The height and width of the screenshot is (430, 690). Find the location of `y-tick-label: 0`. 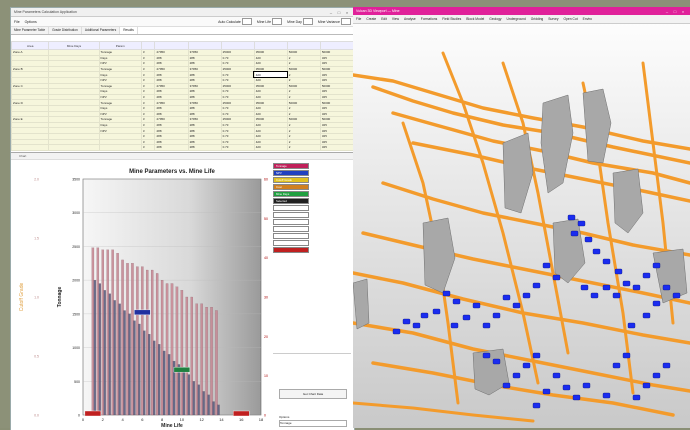

y-tick-label: 0 is located at coordinates (79, 416).